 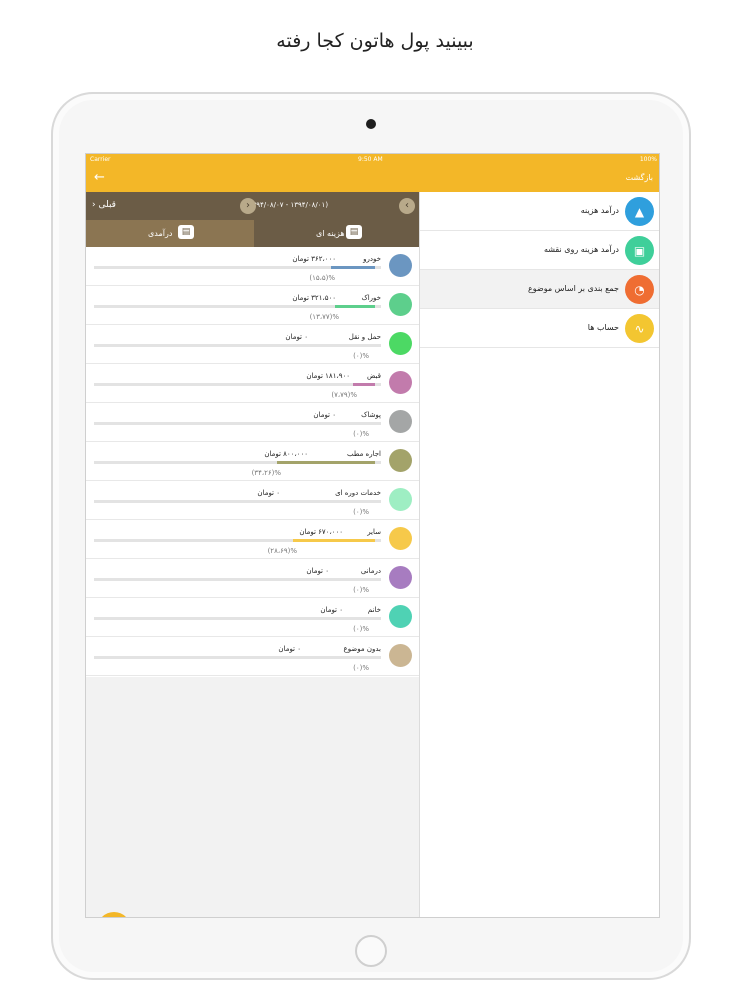 I want to click on tab-income-label: درآمدی, so click(x=160, y=233).